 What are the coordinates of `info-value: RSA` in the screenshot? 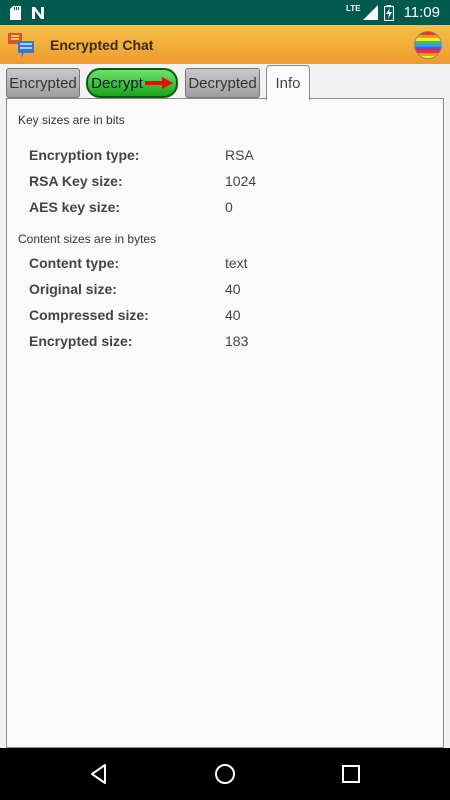 It's located at (239, 155).